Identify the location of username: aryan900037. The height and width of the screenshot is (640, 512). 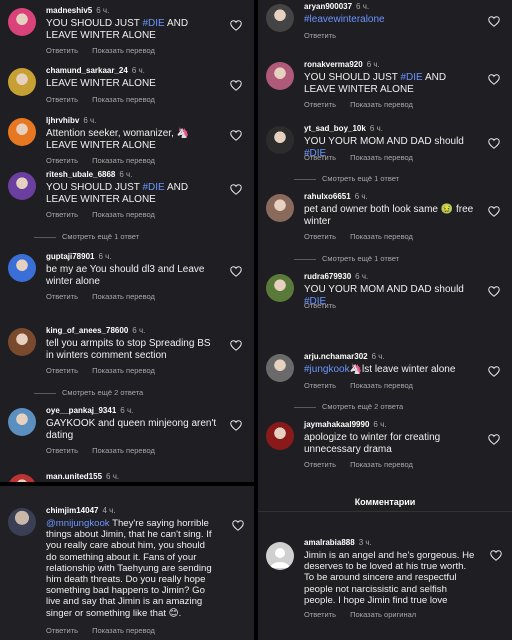
(328, 6).